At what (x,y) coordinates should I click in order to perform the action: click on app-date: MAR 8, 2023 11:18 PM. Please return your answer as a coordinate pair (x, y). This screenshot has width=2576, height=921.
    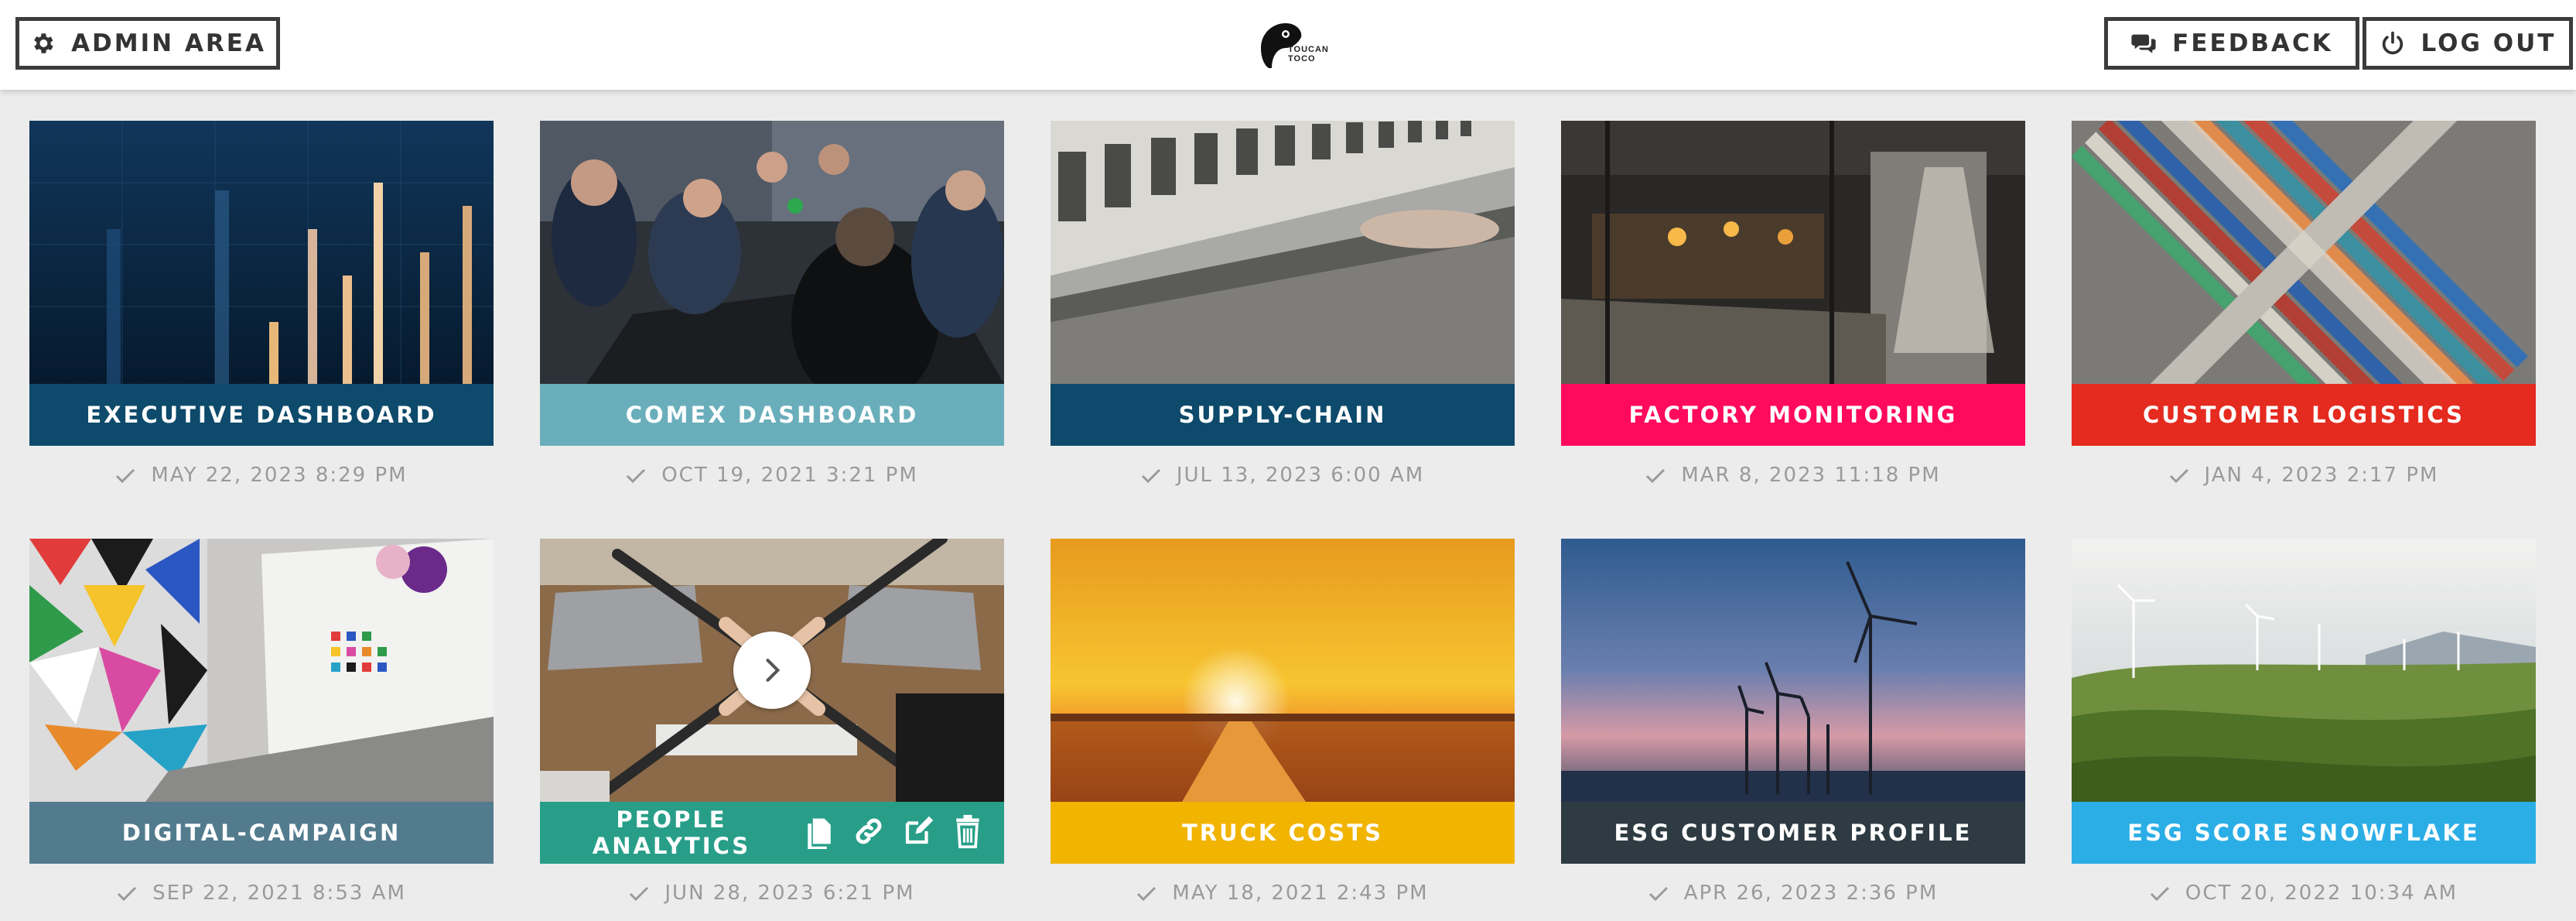
    Looking at the image, I should click on (1793, 475).